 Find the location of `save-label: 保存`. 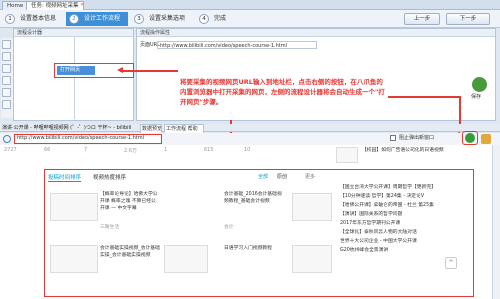

save-label: 保存 is located at coordinates (476, 97).